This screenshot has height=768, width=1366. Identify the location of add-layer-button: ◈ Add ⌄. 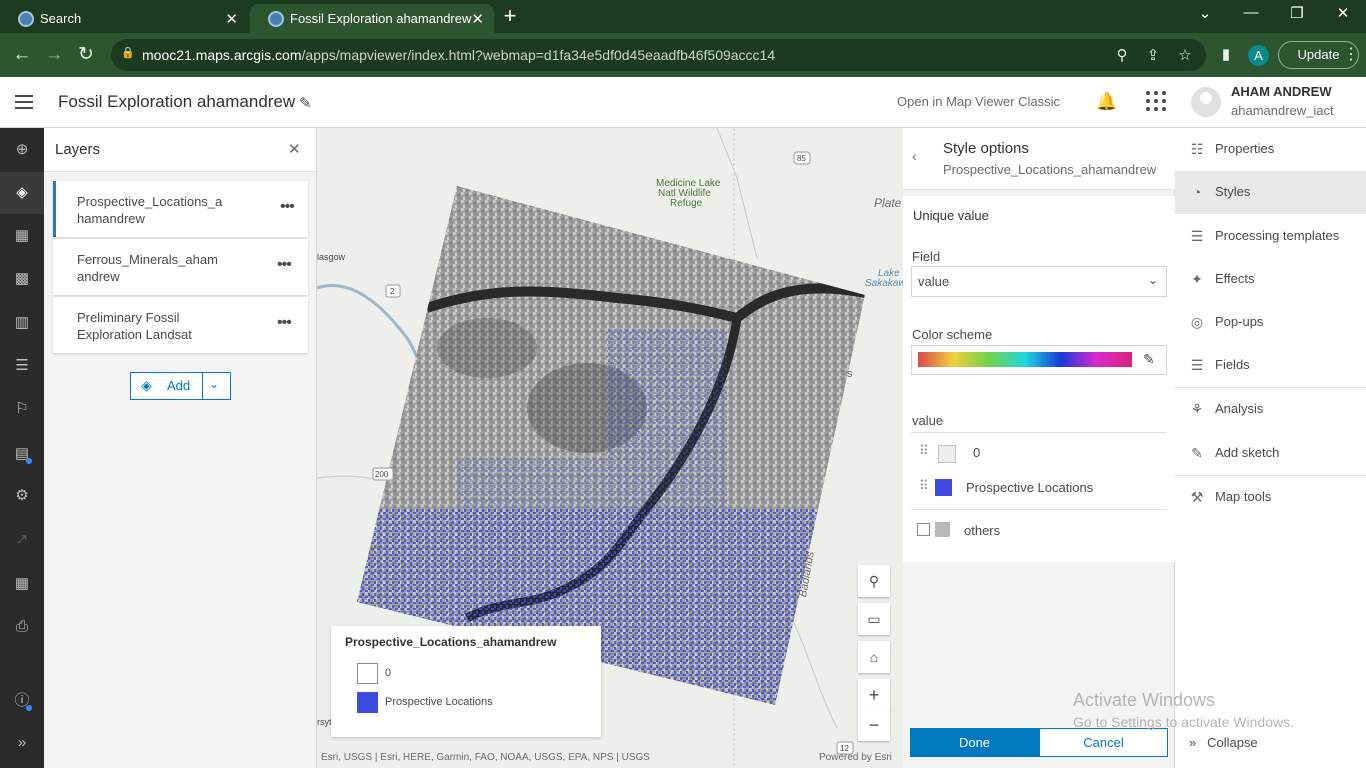
(180, 386).